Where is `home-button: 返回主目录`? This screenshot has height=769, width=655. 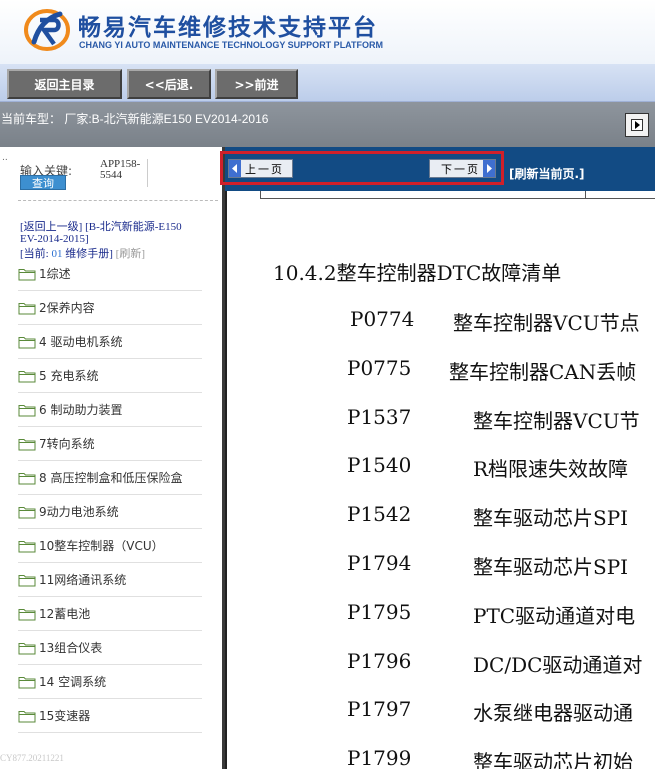
home-button: 返回主目录 is located at coordinates (64, 84).